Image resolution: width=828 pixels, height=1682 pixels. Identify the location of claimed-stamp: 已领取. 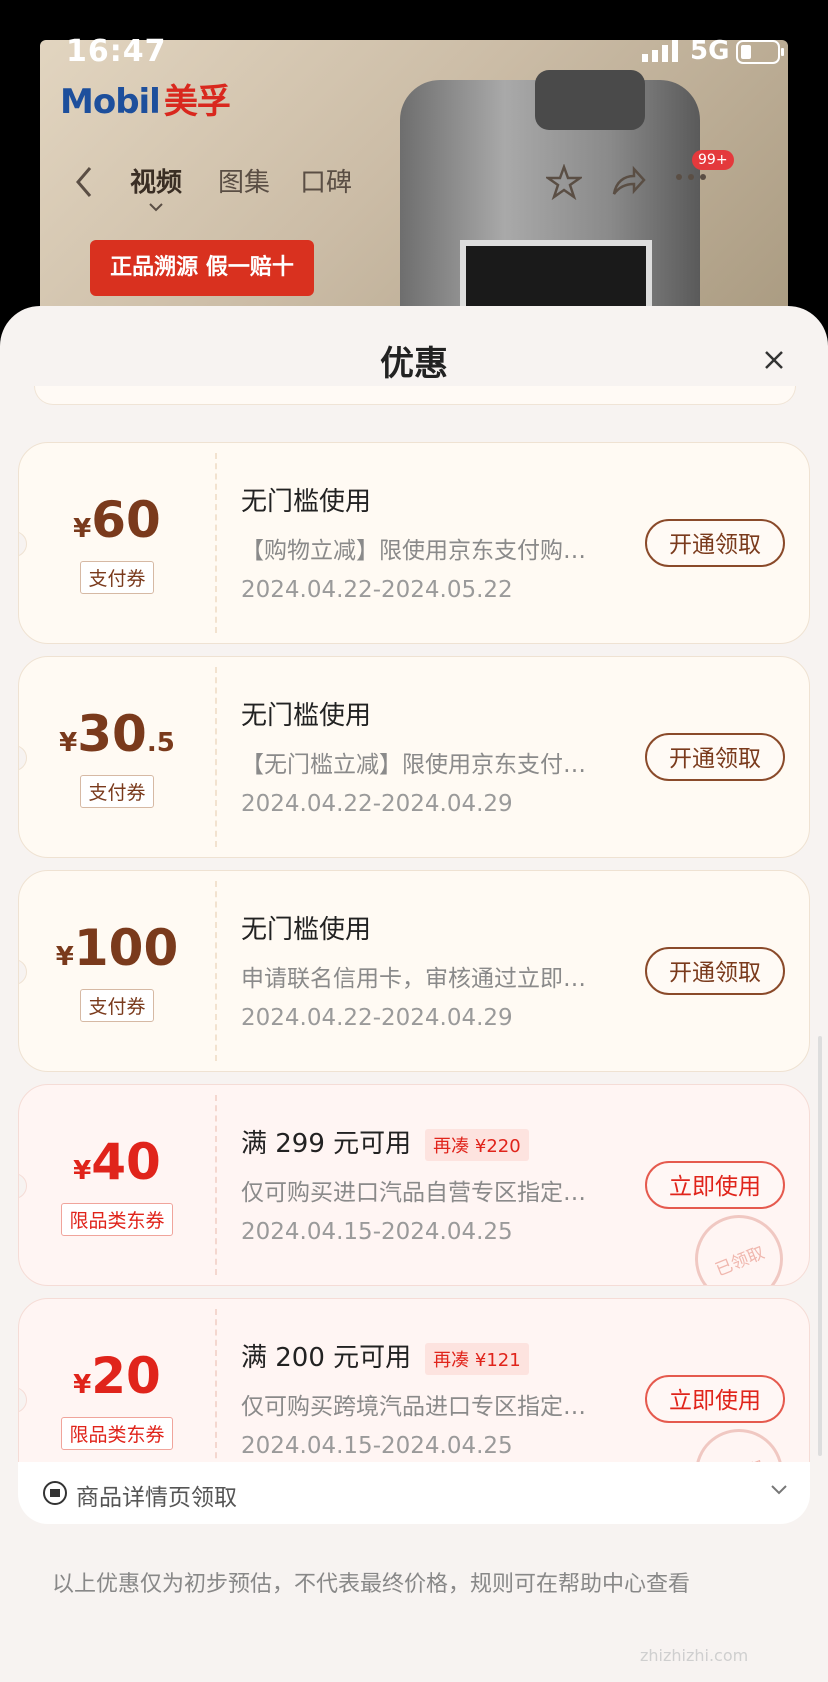
(739, 1243).